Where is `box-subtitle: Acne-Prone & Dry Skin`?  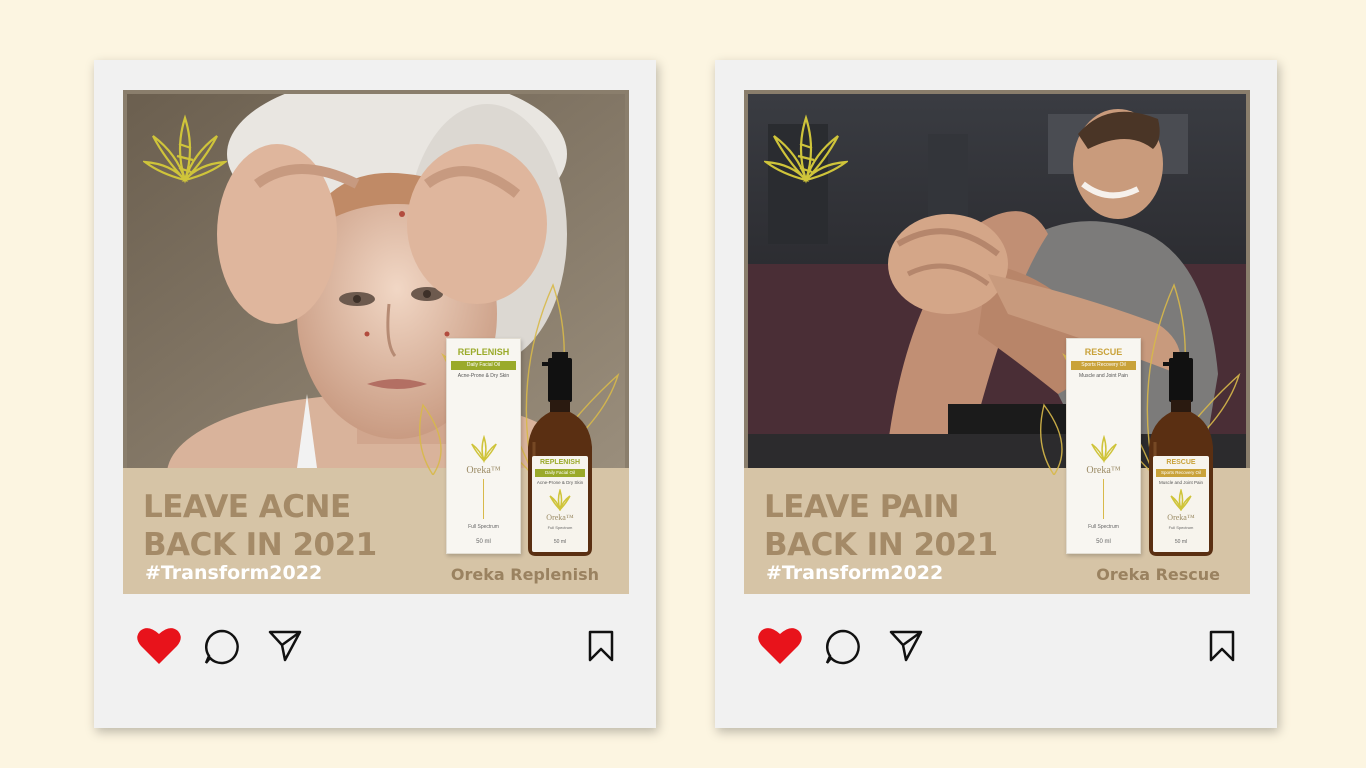
box-subtitle: Acne-Prone & Dry Skin is located at coordinates (483, 376).